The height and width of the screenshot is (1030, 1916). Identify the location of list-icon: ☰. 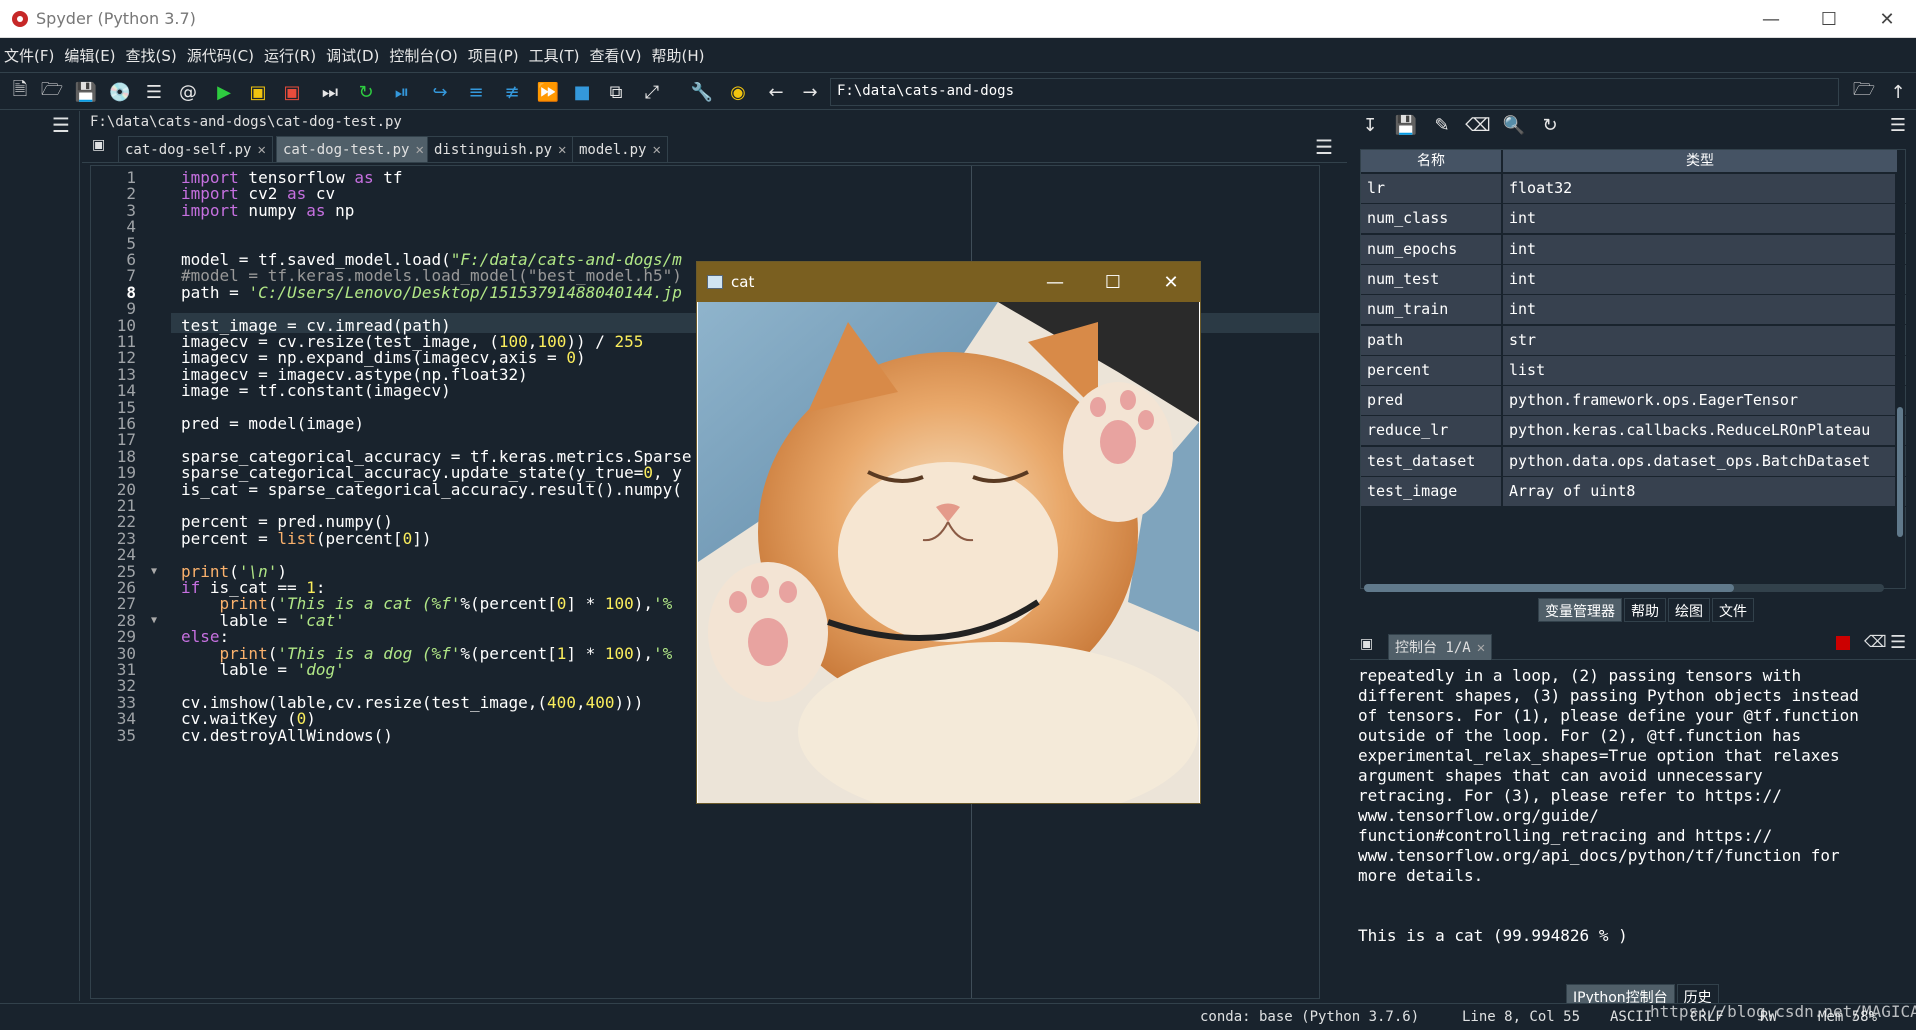
(154, 92).